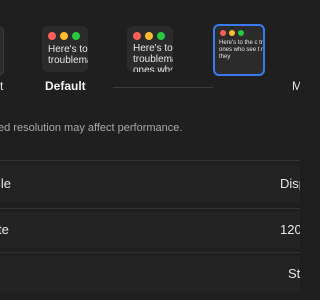 The width and height of the screenshot is (320, 300). Describe the element at coordinates (91, 128) in the screenshot. I see `resolution-warning-text: ed resolution may affect performance.` at that location.